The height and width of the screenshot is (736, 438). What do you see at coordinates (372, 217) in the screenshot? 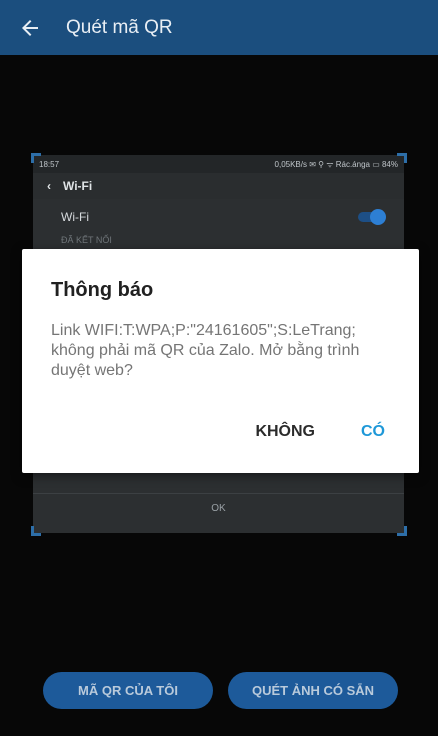
I see `preview-wifi-toggle` at bounding box center [372, 217].